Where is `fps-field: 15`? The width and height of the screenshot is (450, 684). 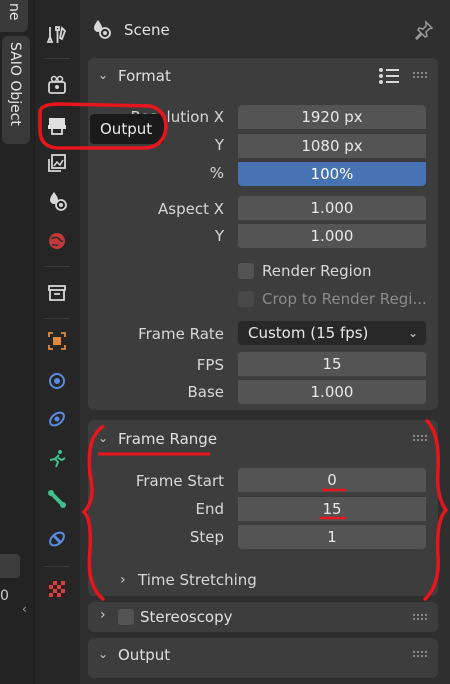
fps-field: 15 is located at coordinates (332, 364).